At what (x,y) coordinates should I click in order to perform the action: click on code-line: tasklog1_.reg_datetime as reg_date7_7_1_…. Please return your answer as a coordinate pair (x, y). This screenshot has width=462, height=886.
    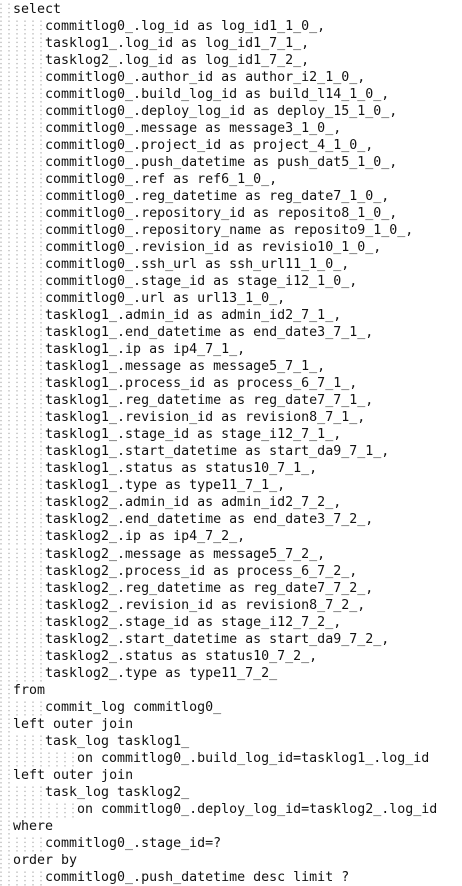
    Looking at the image, I should click on (231, 401).